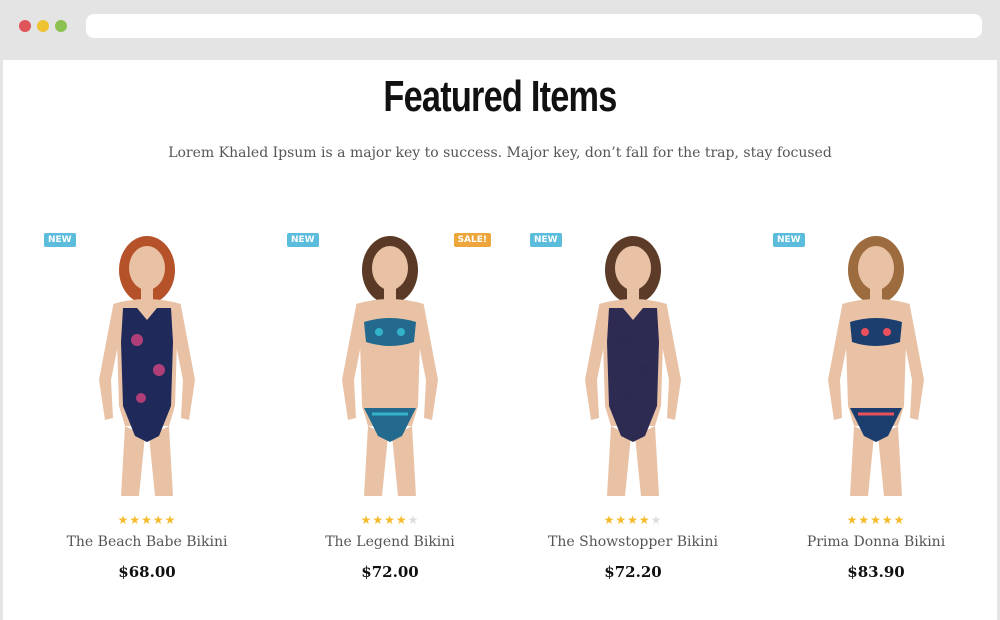  What do you see at coordinates (633, 572) in the screenshot?
I see `product-price: $72.20` at bounding box center [633, 572].